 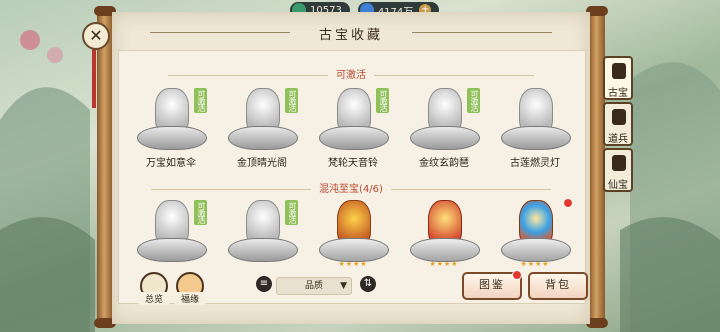 What do you see at coordinates (535, 126) in the screenshot?
I see `treasure-card: 古莲燃灵灯` at bounding box center [535, 126].